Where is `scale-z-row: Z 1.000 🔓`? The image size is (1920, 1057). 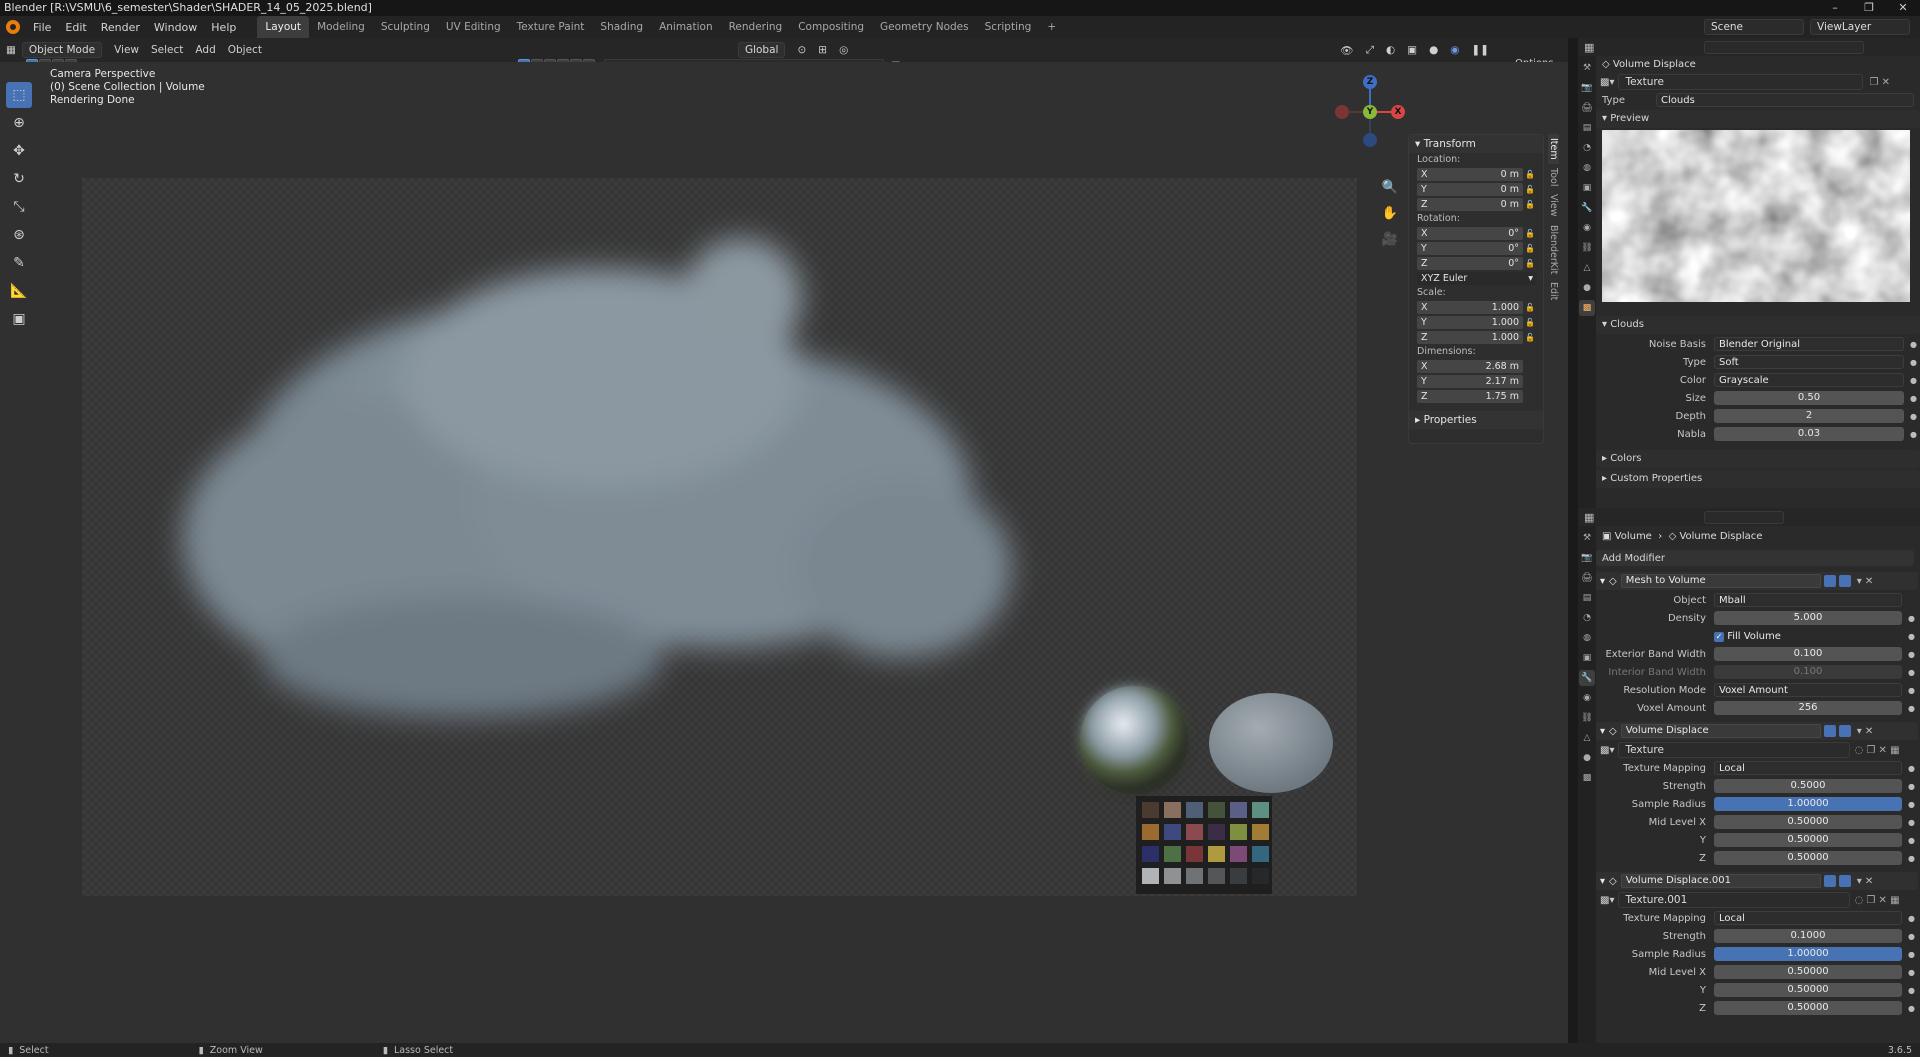 scale-z-row: Z 1.000 🔓 is located at coordinates (1477, 337).